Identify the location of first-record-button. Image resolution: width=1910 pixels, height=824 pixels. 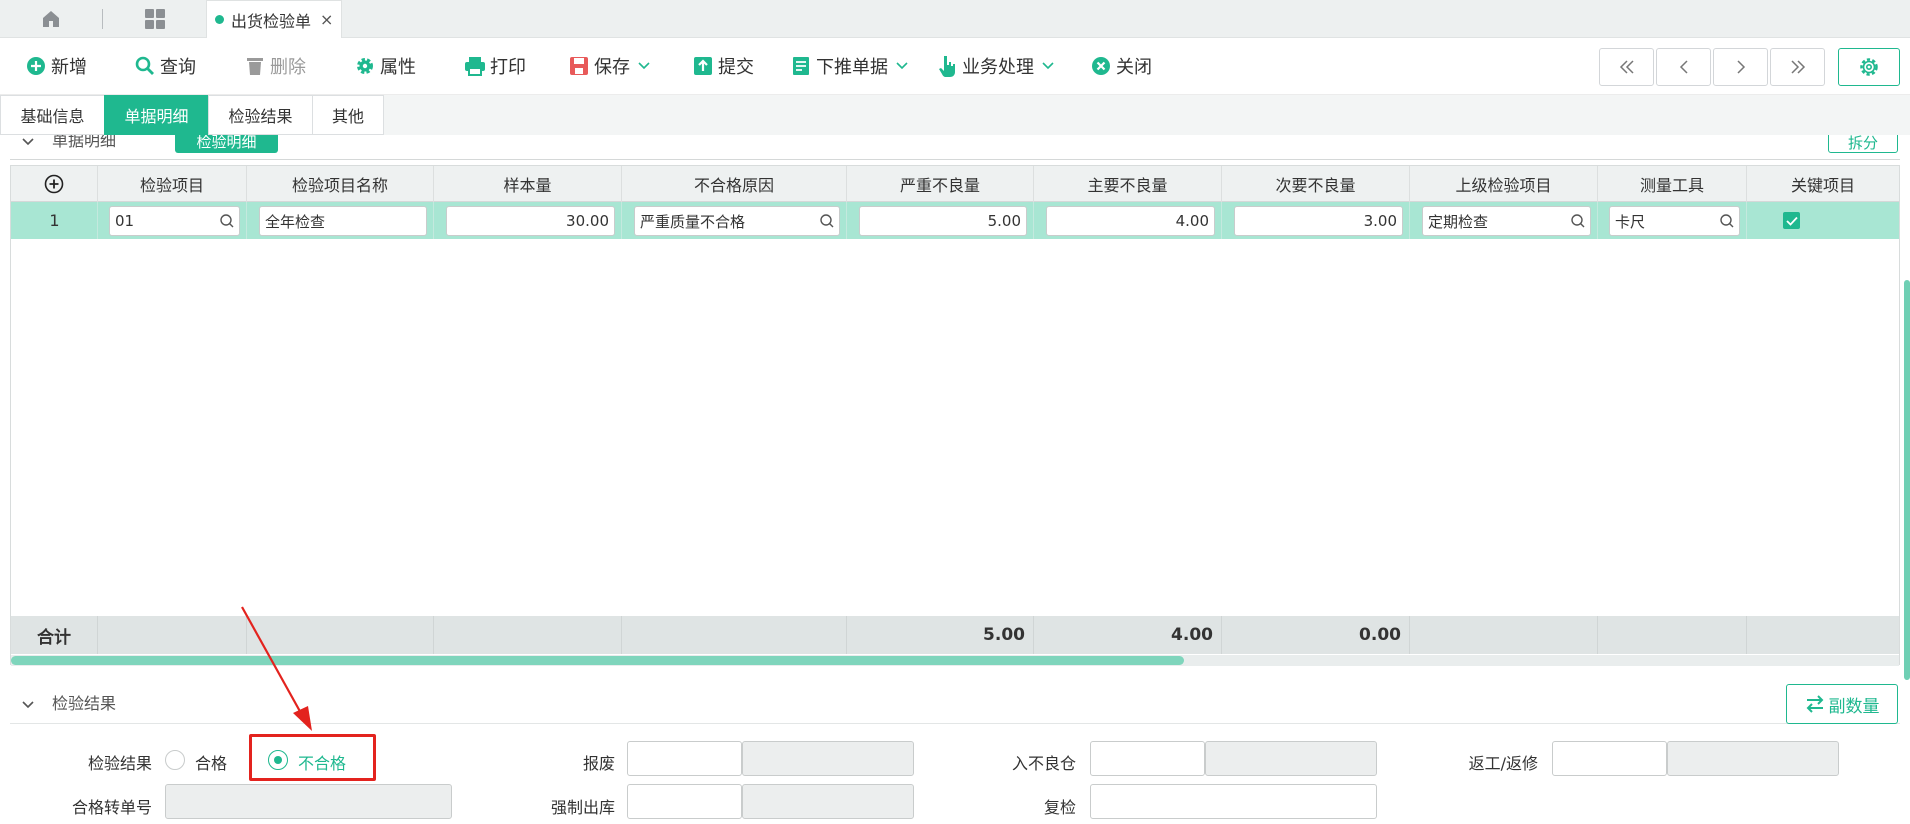
(1626, 67).